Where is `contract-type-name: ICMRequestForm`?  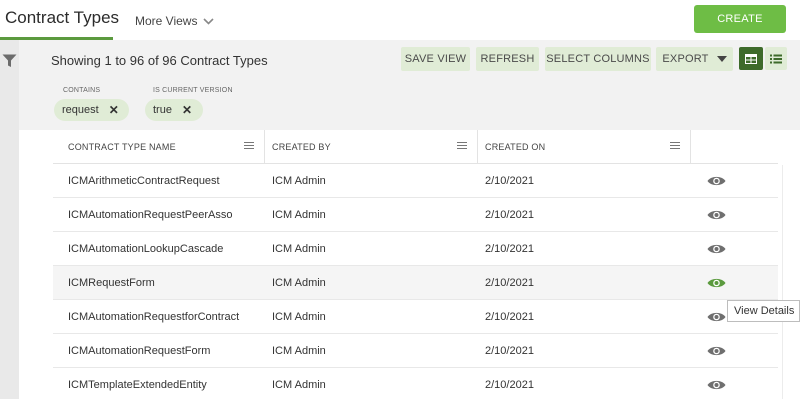 contract-type-name: ICMRequestForm is located at coordinates (111, 283).